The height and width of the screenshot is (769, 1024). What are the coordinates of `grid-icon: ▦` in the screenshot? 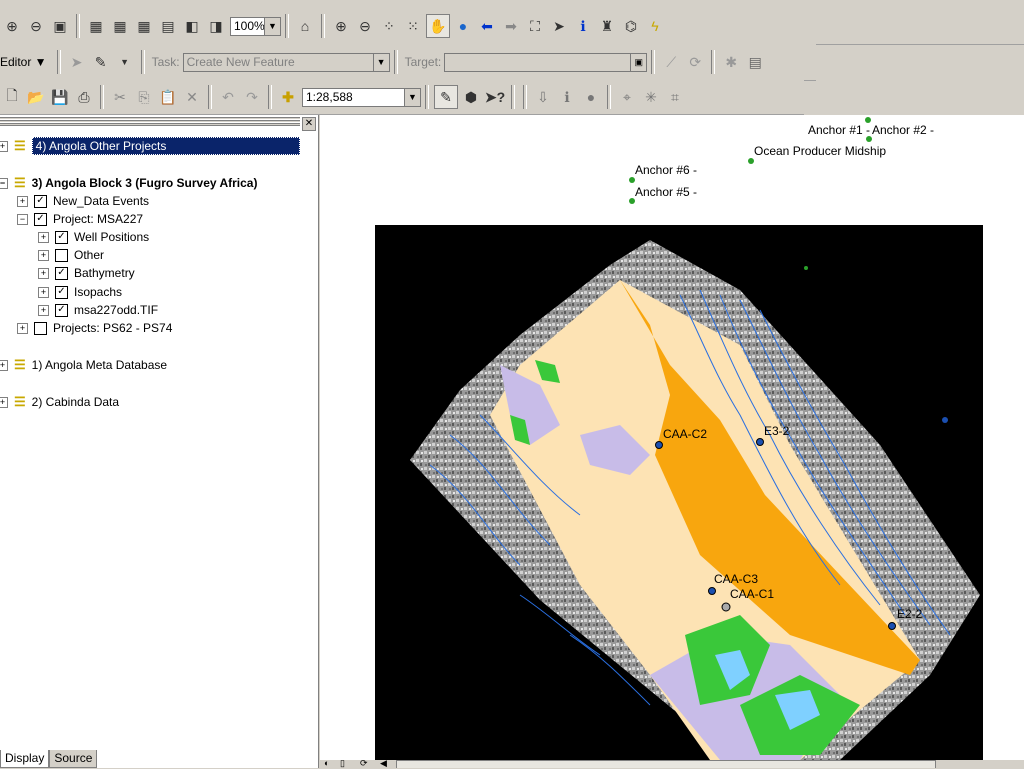 It's located at (96, 26).